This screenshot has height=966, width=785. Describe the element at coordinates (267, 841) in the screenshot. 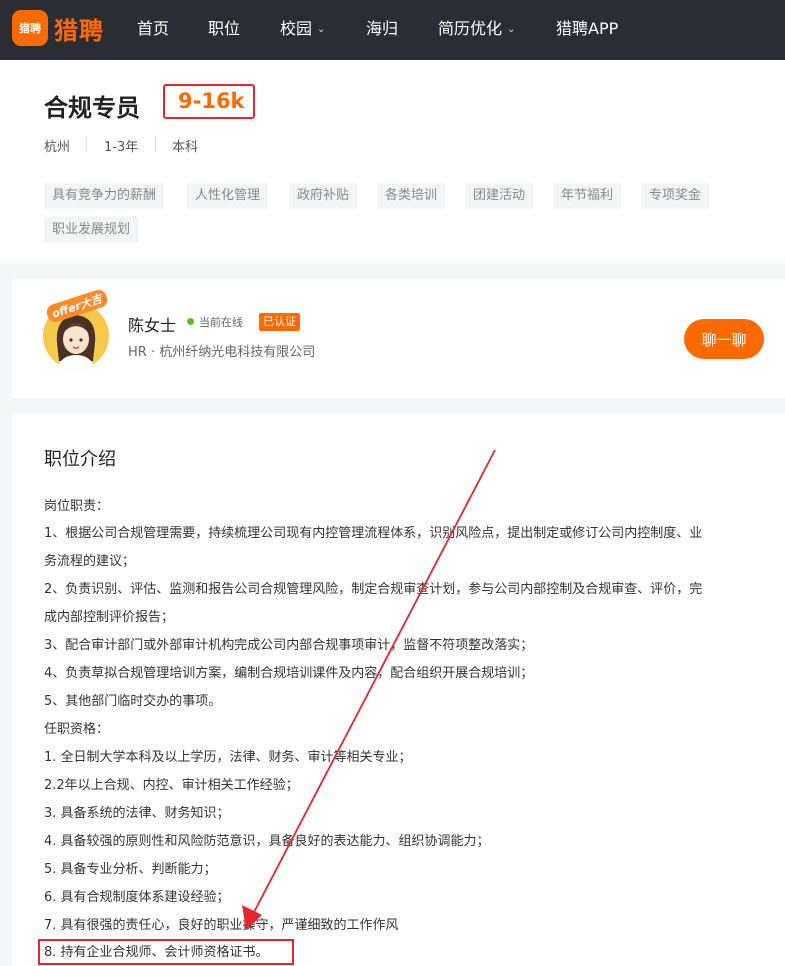

I see `description-line: 4. 具备较强的原则性和风险防范意识，具备良好的表达能力、组织协调能力；` at that location.